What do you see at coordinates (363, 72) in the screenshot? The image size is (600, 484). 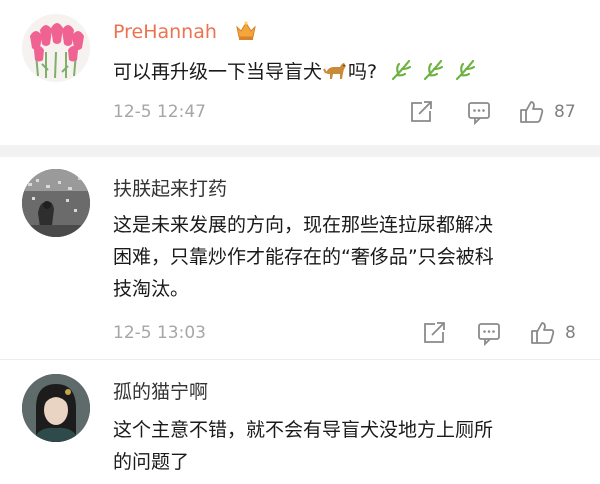 I see `comment-text: 吗?` at bounding box center [363, 72].